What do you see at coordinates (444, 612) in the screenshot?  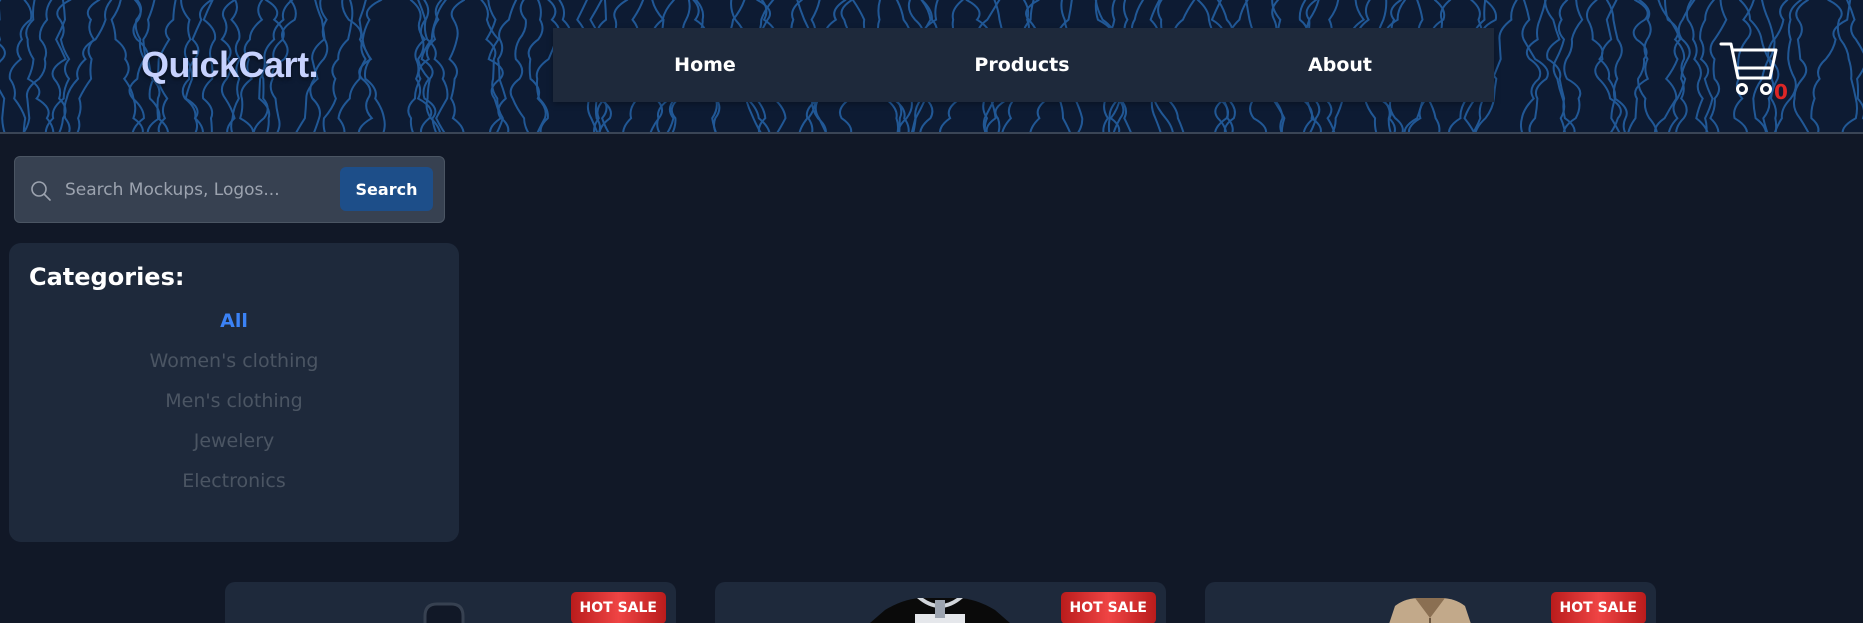 I see `backpack-image` at bounding box center [444, 612].